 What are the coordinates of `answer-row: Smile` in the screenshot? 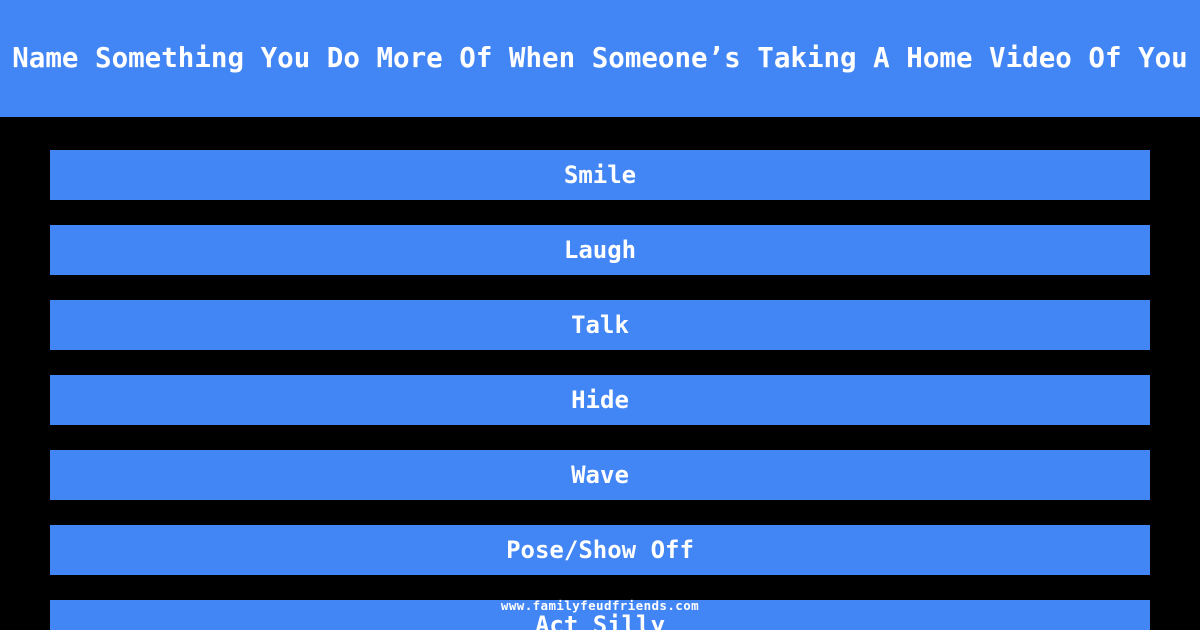 It's located at (600, 175).